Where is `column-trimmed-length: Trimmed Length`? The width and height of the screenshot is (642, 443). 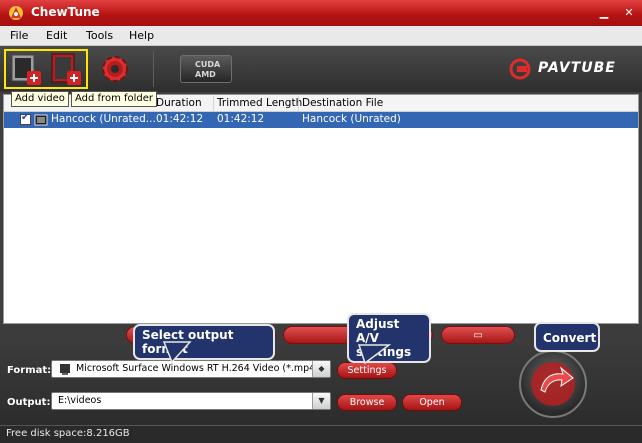 column-trimmed-length: Trimmed Length is located at coordinates (259, 103).